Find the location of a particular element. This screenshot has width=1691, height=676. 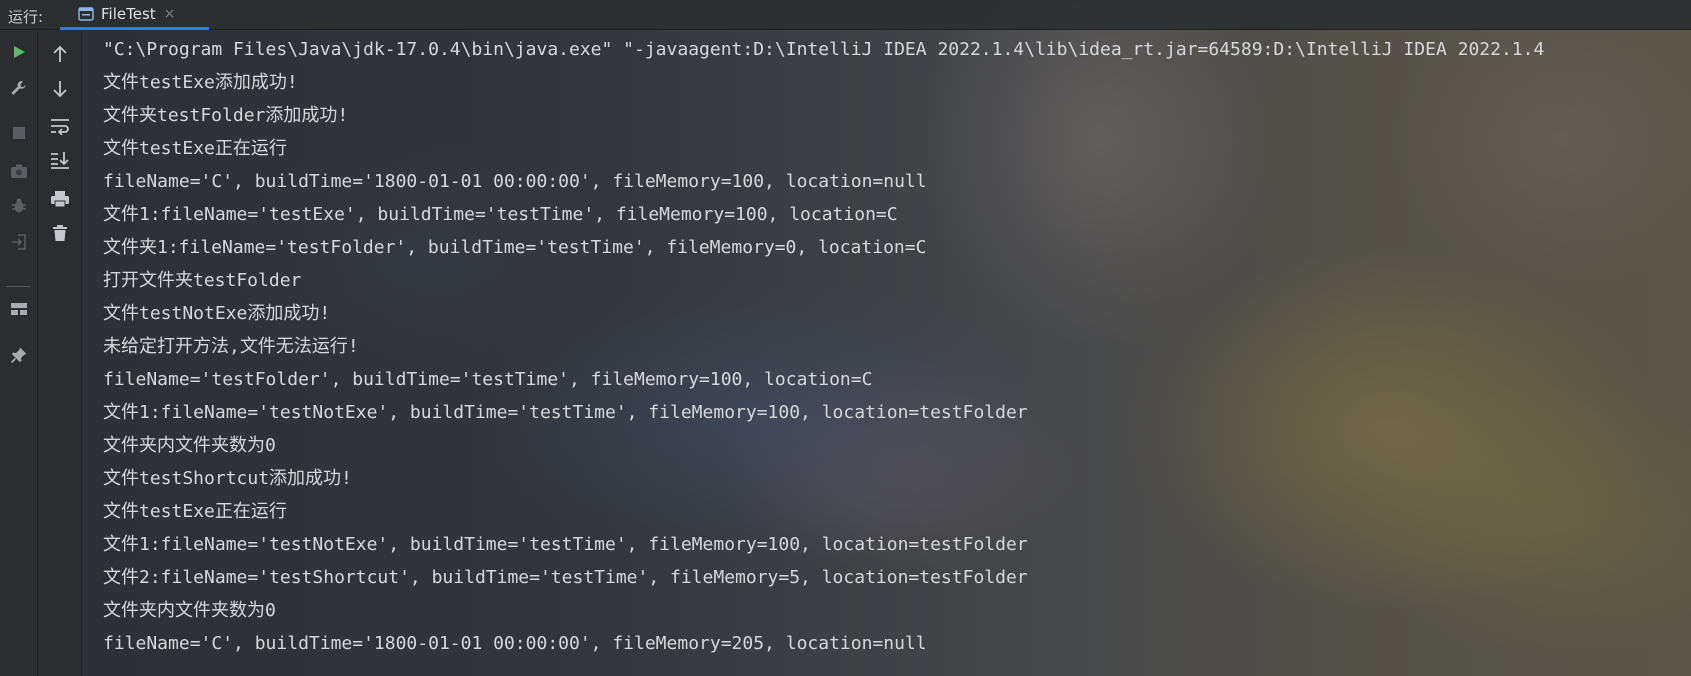

tab-filetest: FileTest × is located at coordinates (134, 15).